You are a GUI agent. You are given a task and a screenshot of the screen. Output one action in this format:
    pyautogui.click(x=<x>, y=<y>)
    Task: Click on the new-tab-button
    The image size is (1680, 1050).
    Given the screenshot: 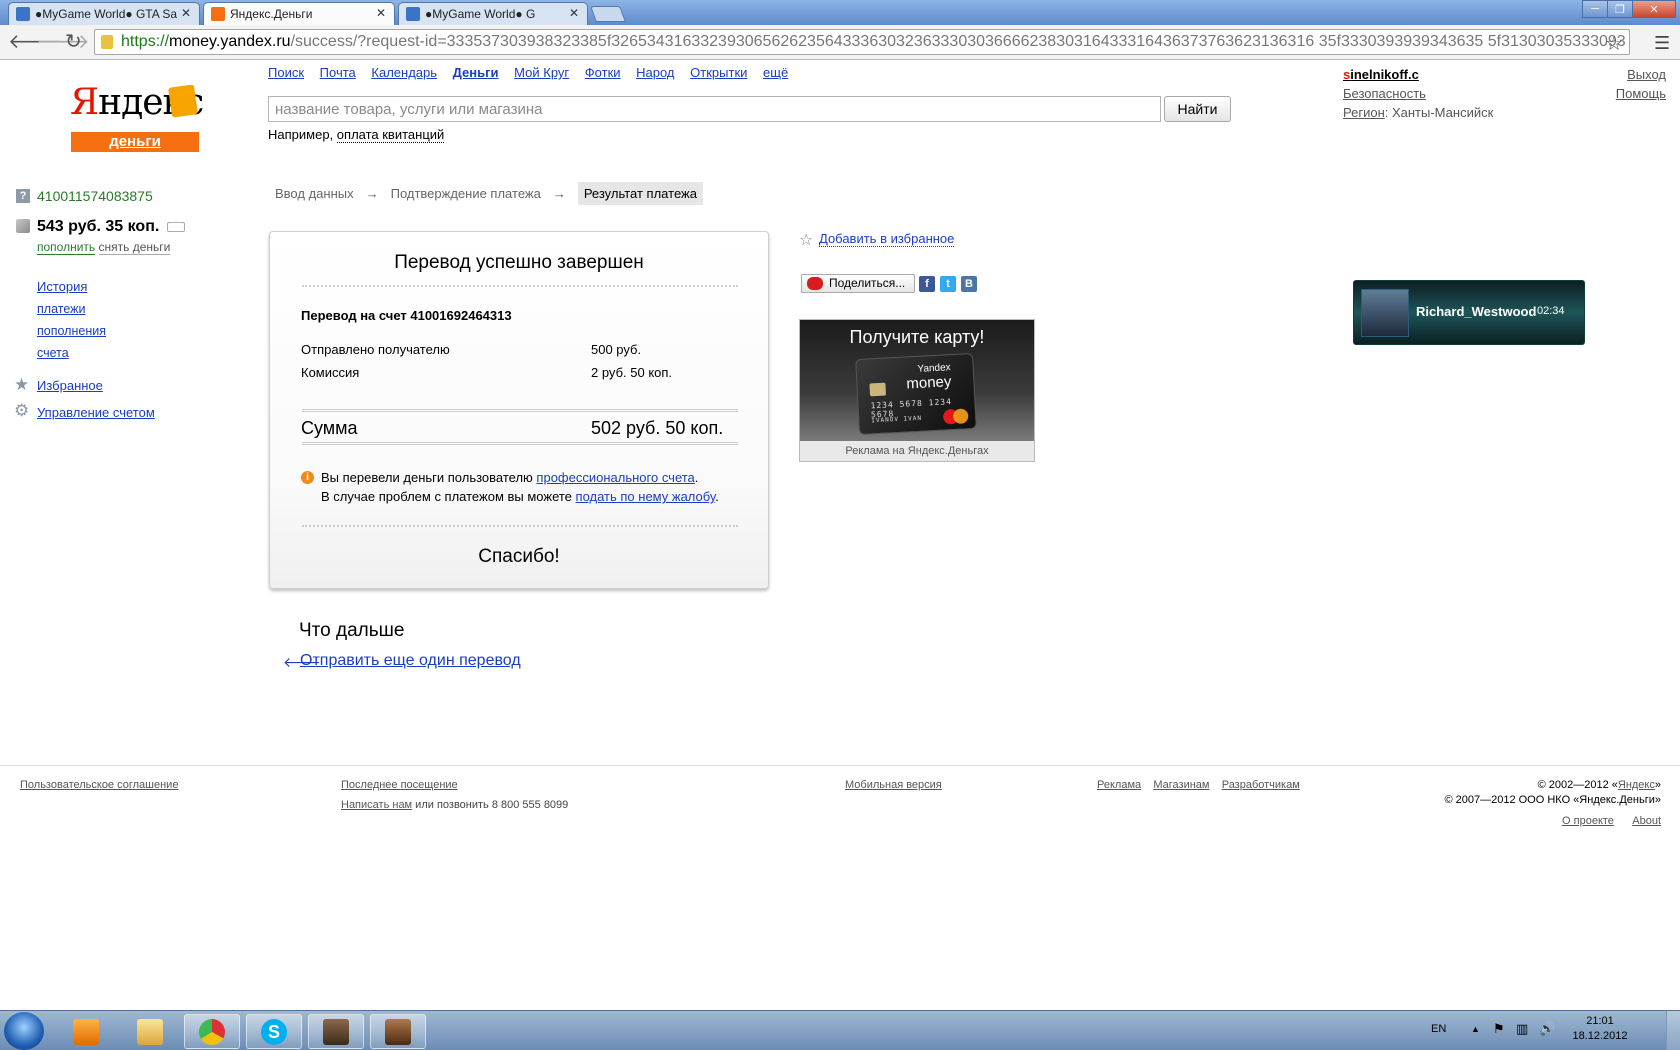 What is the action you would take?
    pyautogui.click(x=608, y=14)
    